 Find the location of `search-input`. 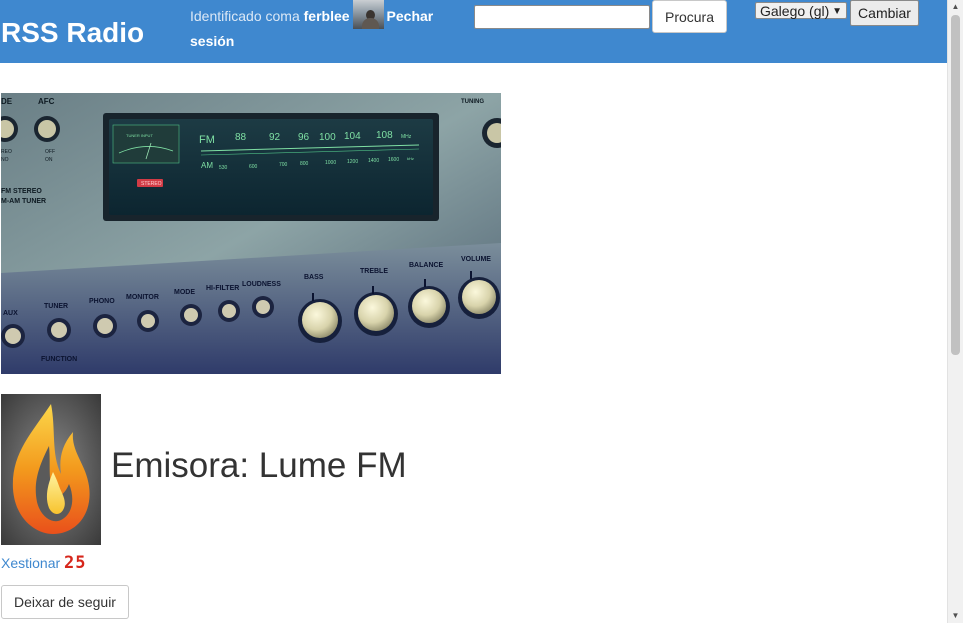

search-input is located at coordinates (562, 17).